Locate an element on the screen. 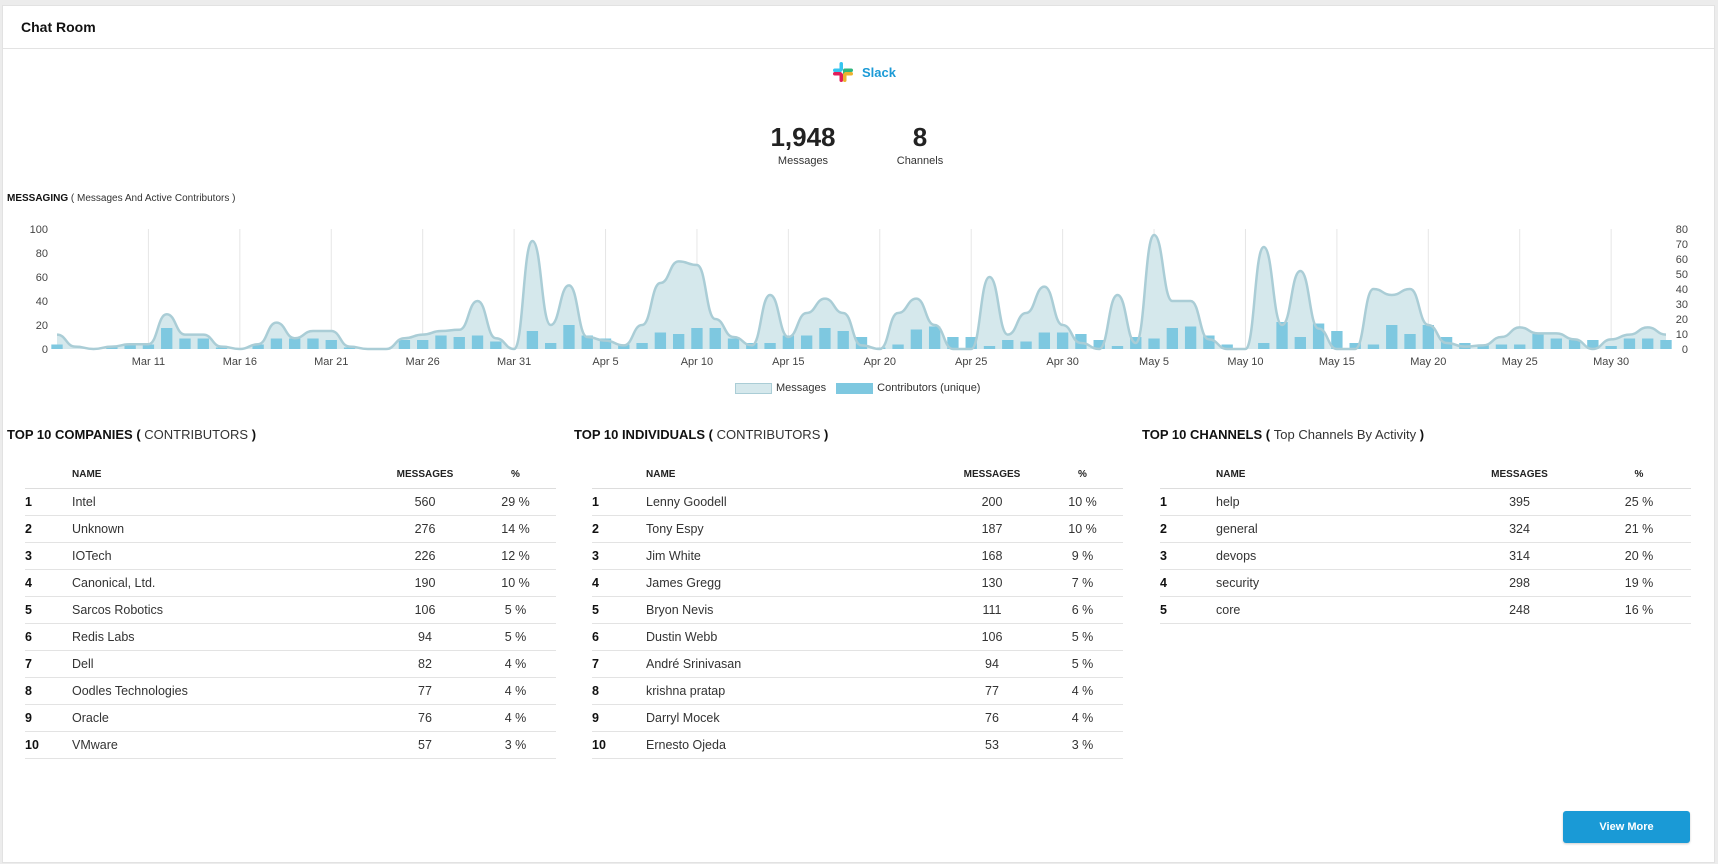 This screenshot has width=1718, height=864. x-tick-label: Apr 5 is located at coordinates (605, 362).